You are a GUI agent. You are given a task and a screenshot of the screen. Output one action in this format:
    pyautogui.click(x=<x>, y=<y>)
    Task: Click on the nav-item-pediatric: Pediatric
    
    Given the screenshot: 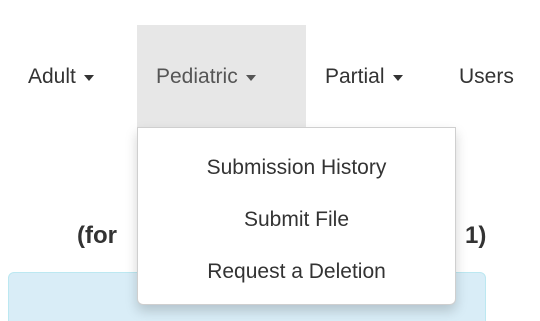 What is the action you would take?
    pyautogui.click(x=221, y=76)
    